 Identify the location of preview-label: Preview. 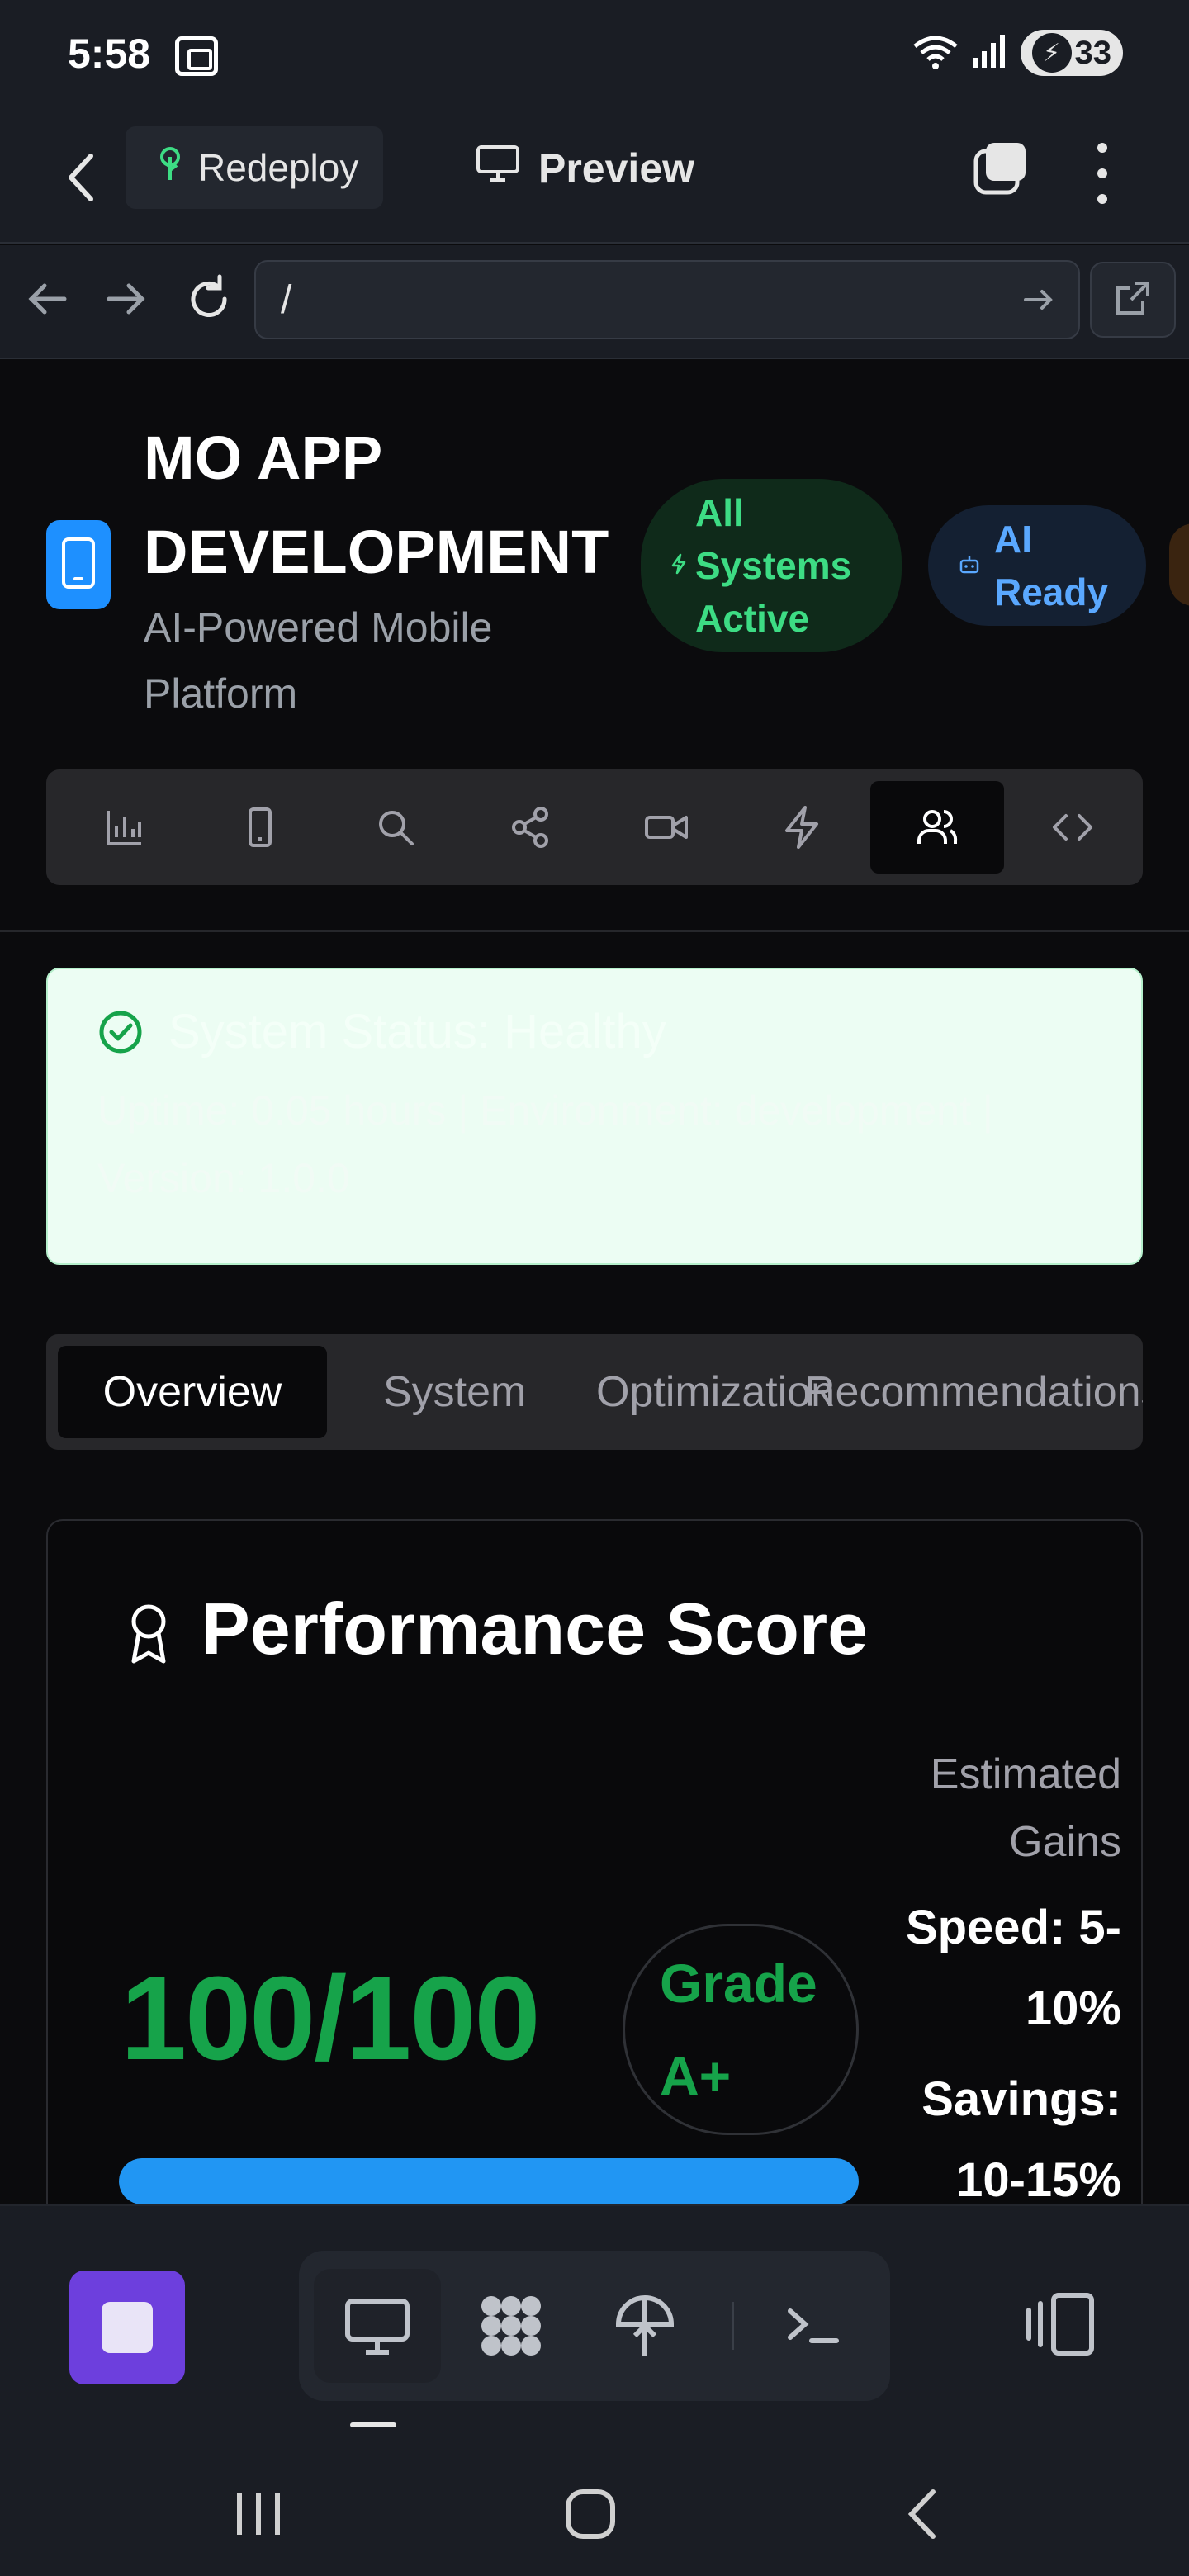
(616, 168).